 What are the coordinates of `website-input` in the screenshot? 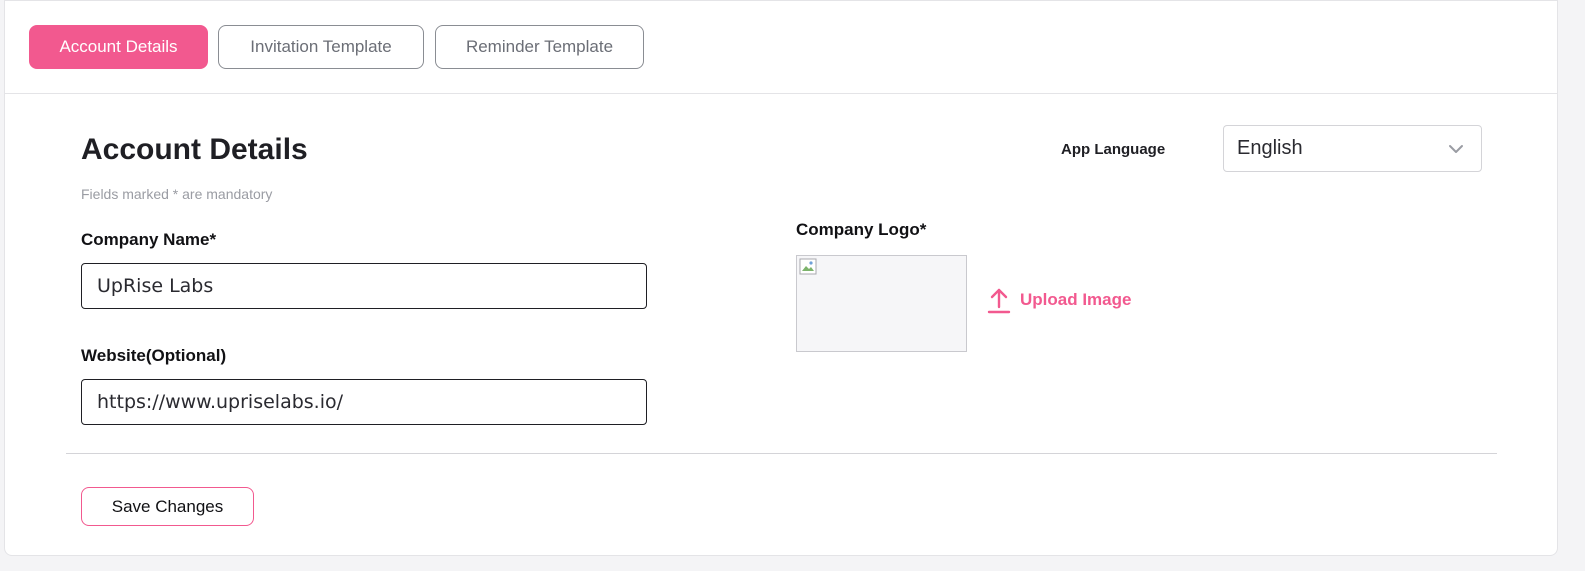 It's located at (364, 402).